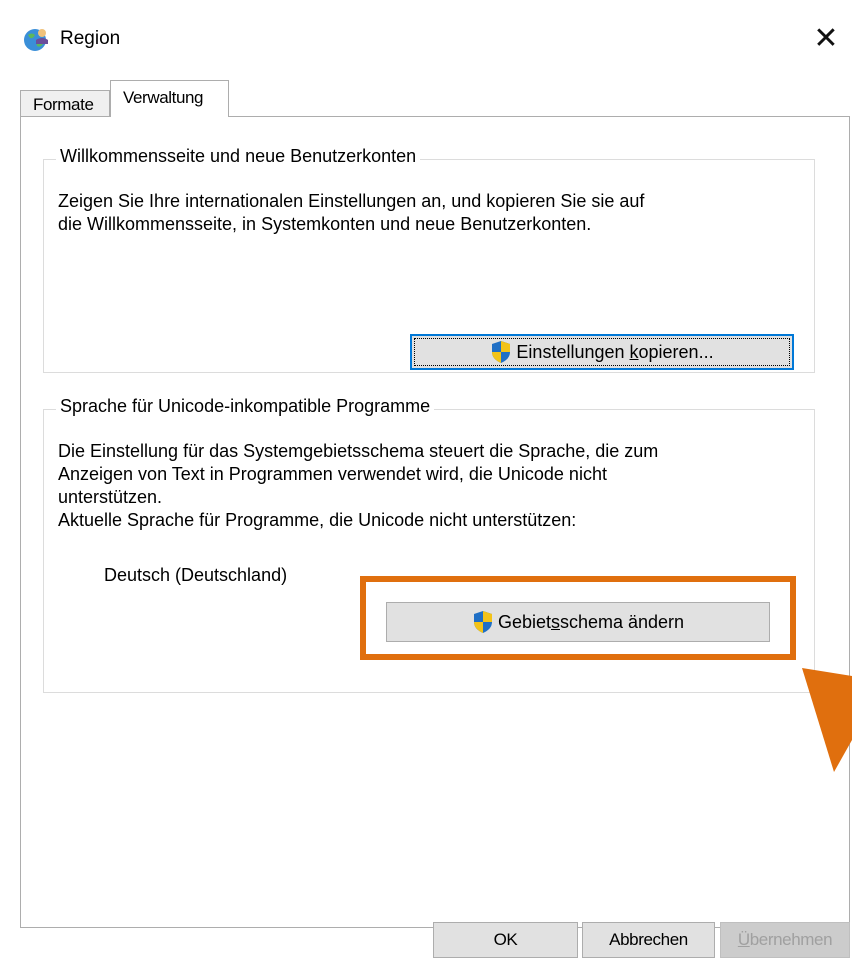  What do you see at coordinates (196, 575) in the screenshot?
I see `current-language-value: Deutsch (Deutschland)` at bounding box center [196, 575].